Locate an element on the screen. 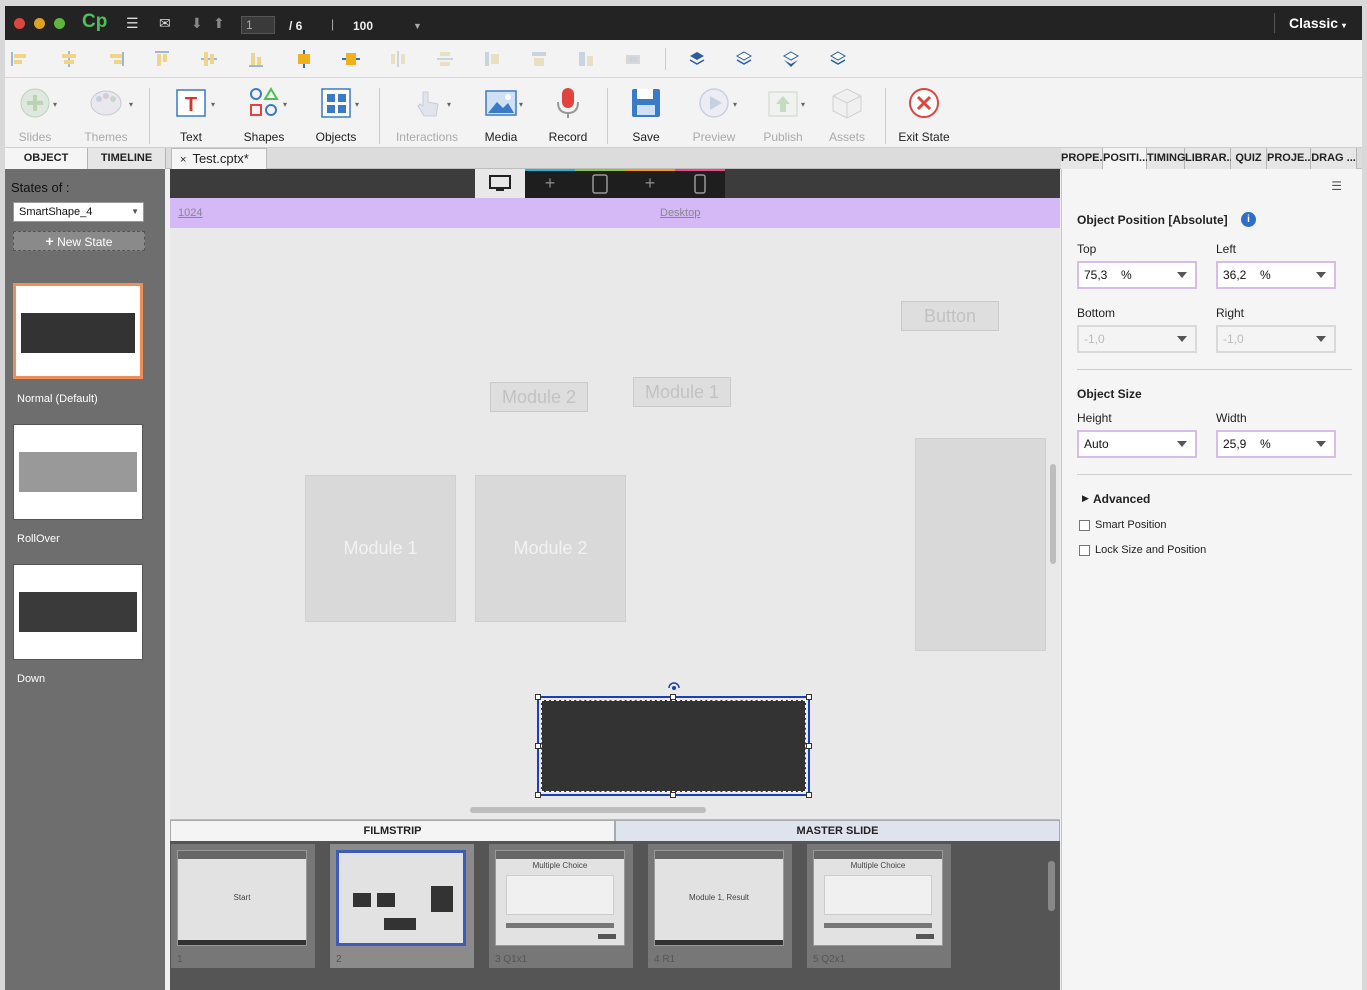 This screenshot has width=1367, height=990. tab-timeline: TIMELINE is located at coordinates (127, 158).